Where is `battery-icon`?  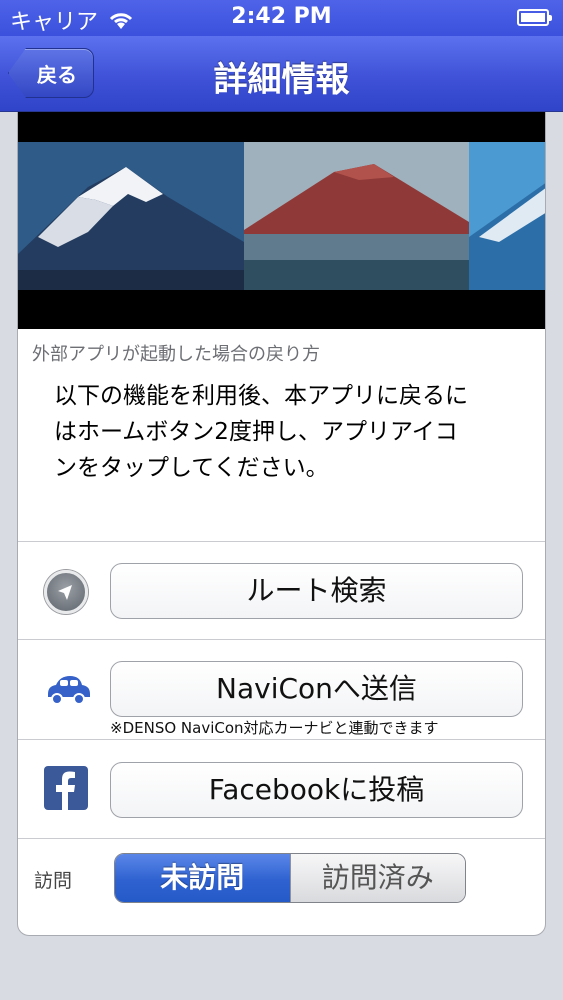
battery-icon is located at coordinates (534, 17).